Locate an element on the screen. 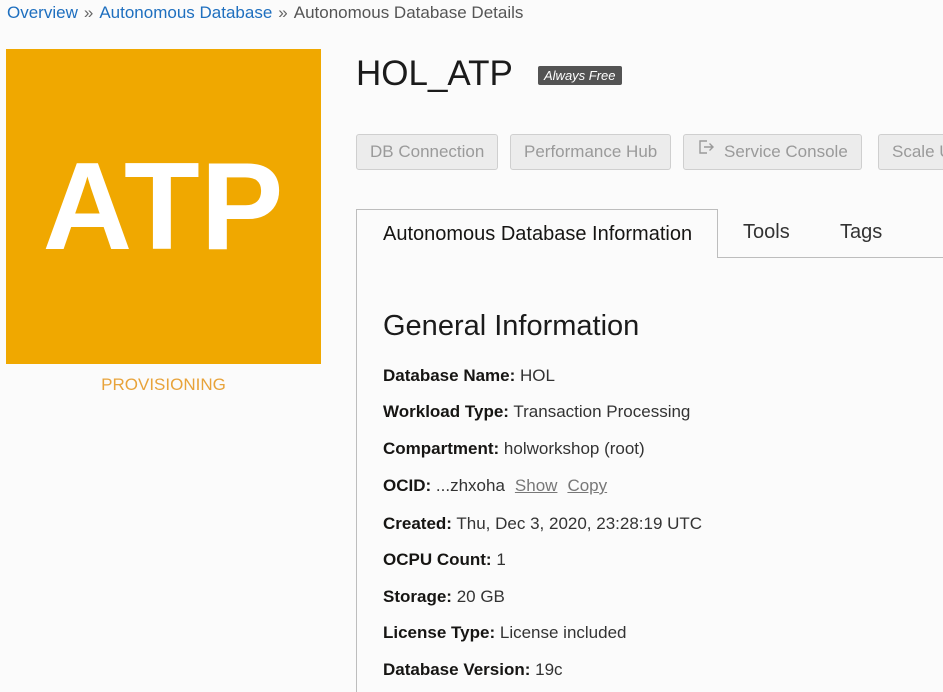 The image size is (943, 692). performance-hub-button: Performance Hub is located at coordinates (591, 152).